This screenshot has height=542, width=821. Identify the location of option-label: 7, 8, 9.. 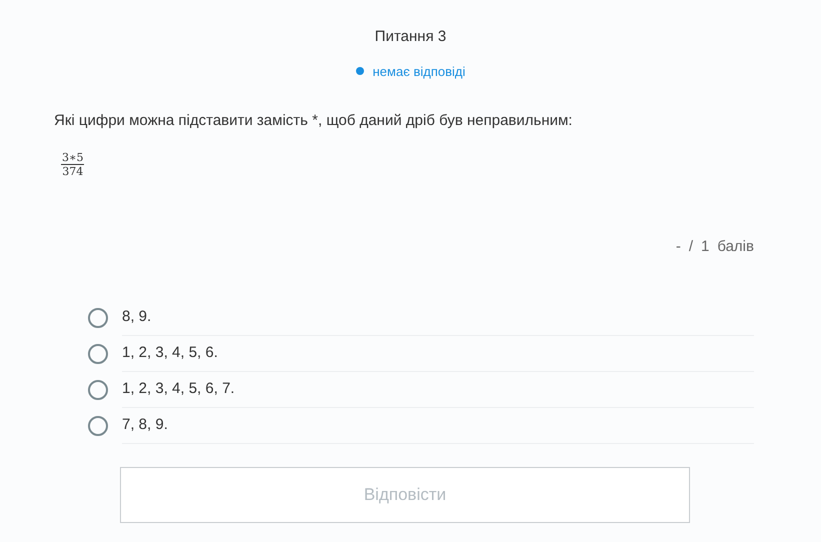
(145, 425).